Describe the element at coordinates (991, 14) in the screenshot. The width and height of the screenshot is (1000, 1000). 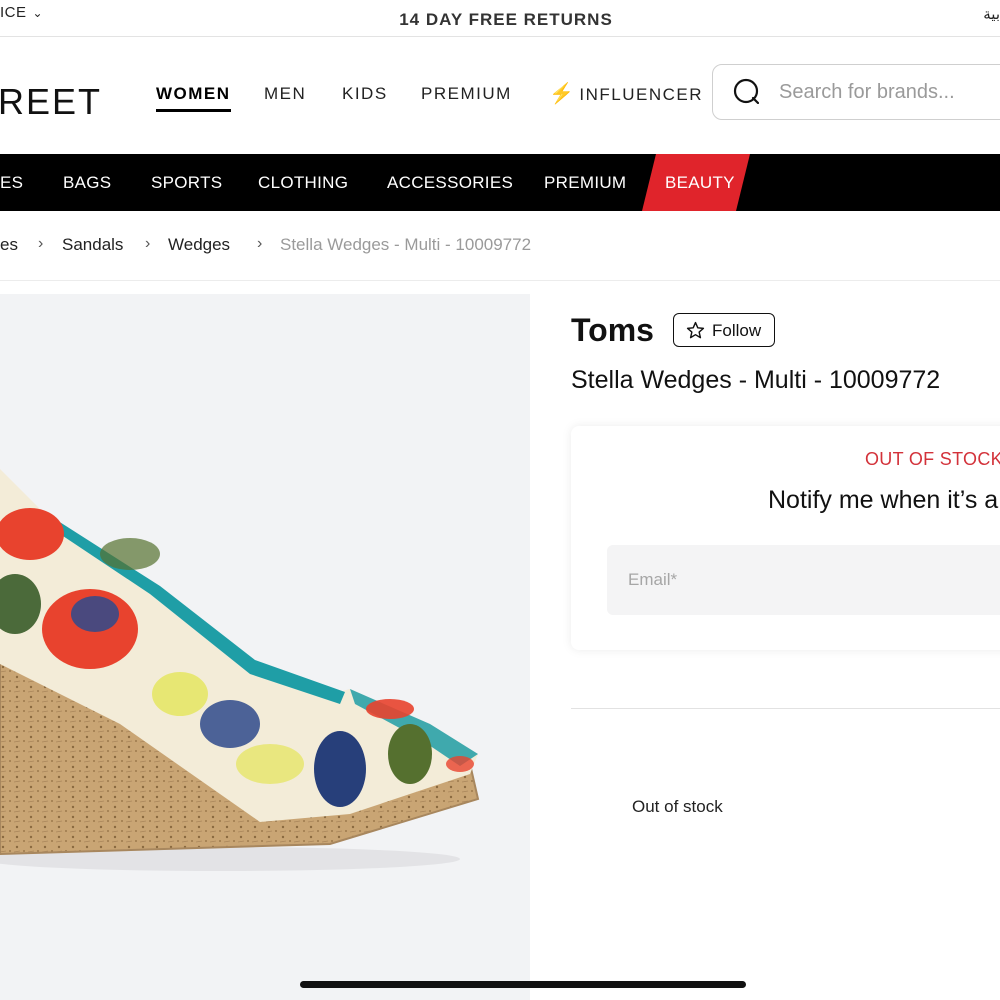
I see `language-switch-arabic: بية` at that location.